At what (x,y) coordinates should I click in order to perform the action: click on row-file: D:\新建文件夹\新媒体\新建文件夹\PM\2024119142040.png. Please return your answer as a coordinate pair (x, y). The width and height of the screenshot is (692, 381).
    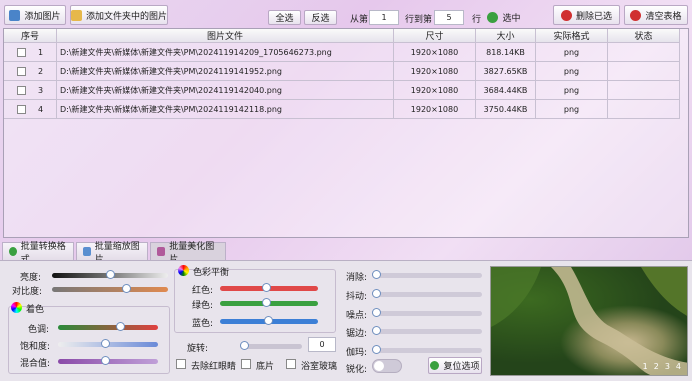
    Looking at the image, I should click on (225, 90).